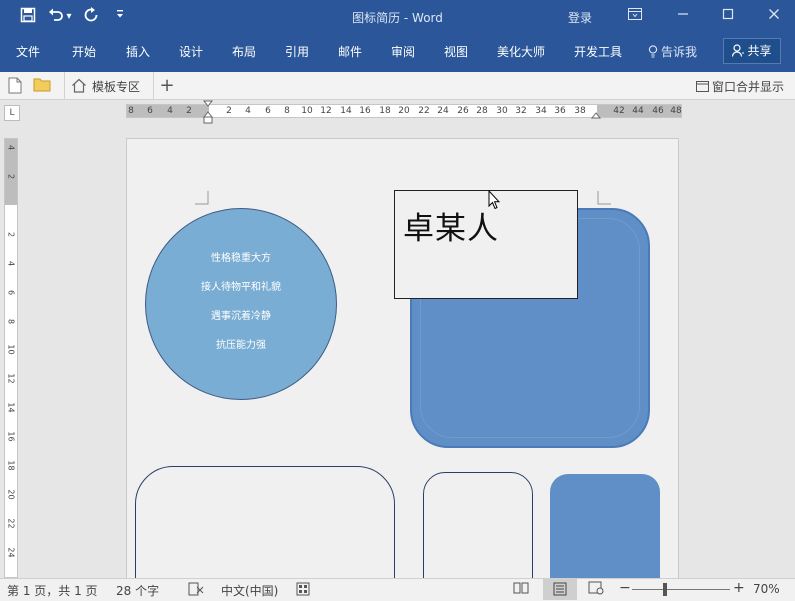  Describe the element at coordinates (52, 590) in the screenshot. I see `page-info: 第 1 页，共 1 页` at that location.